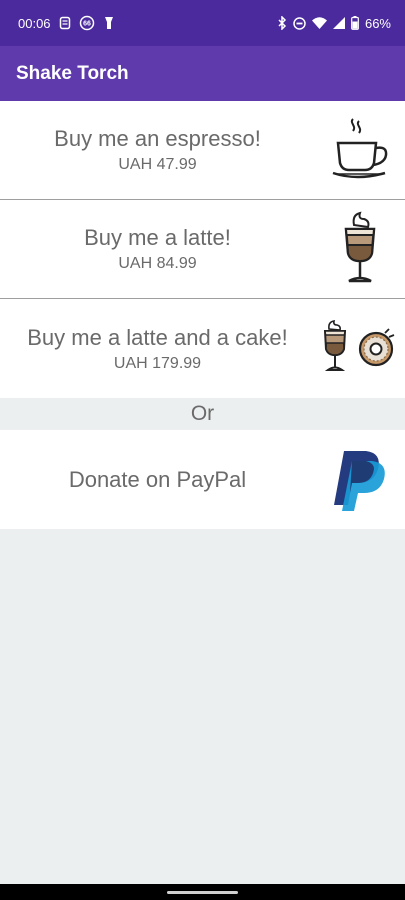 Image resolution: width=405 pixels, height=900 pixels. I want to click on status-right: 66%, so click(334, 23).